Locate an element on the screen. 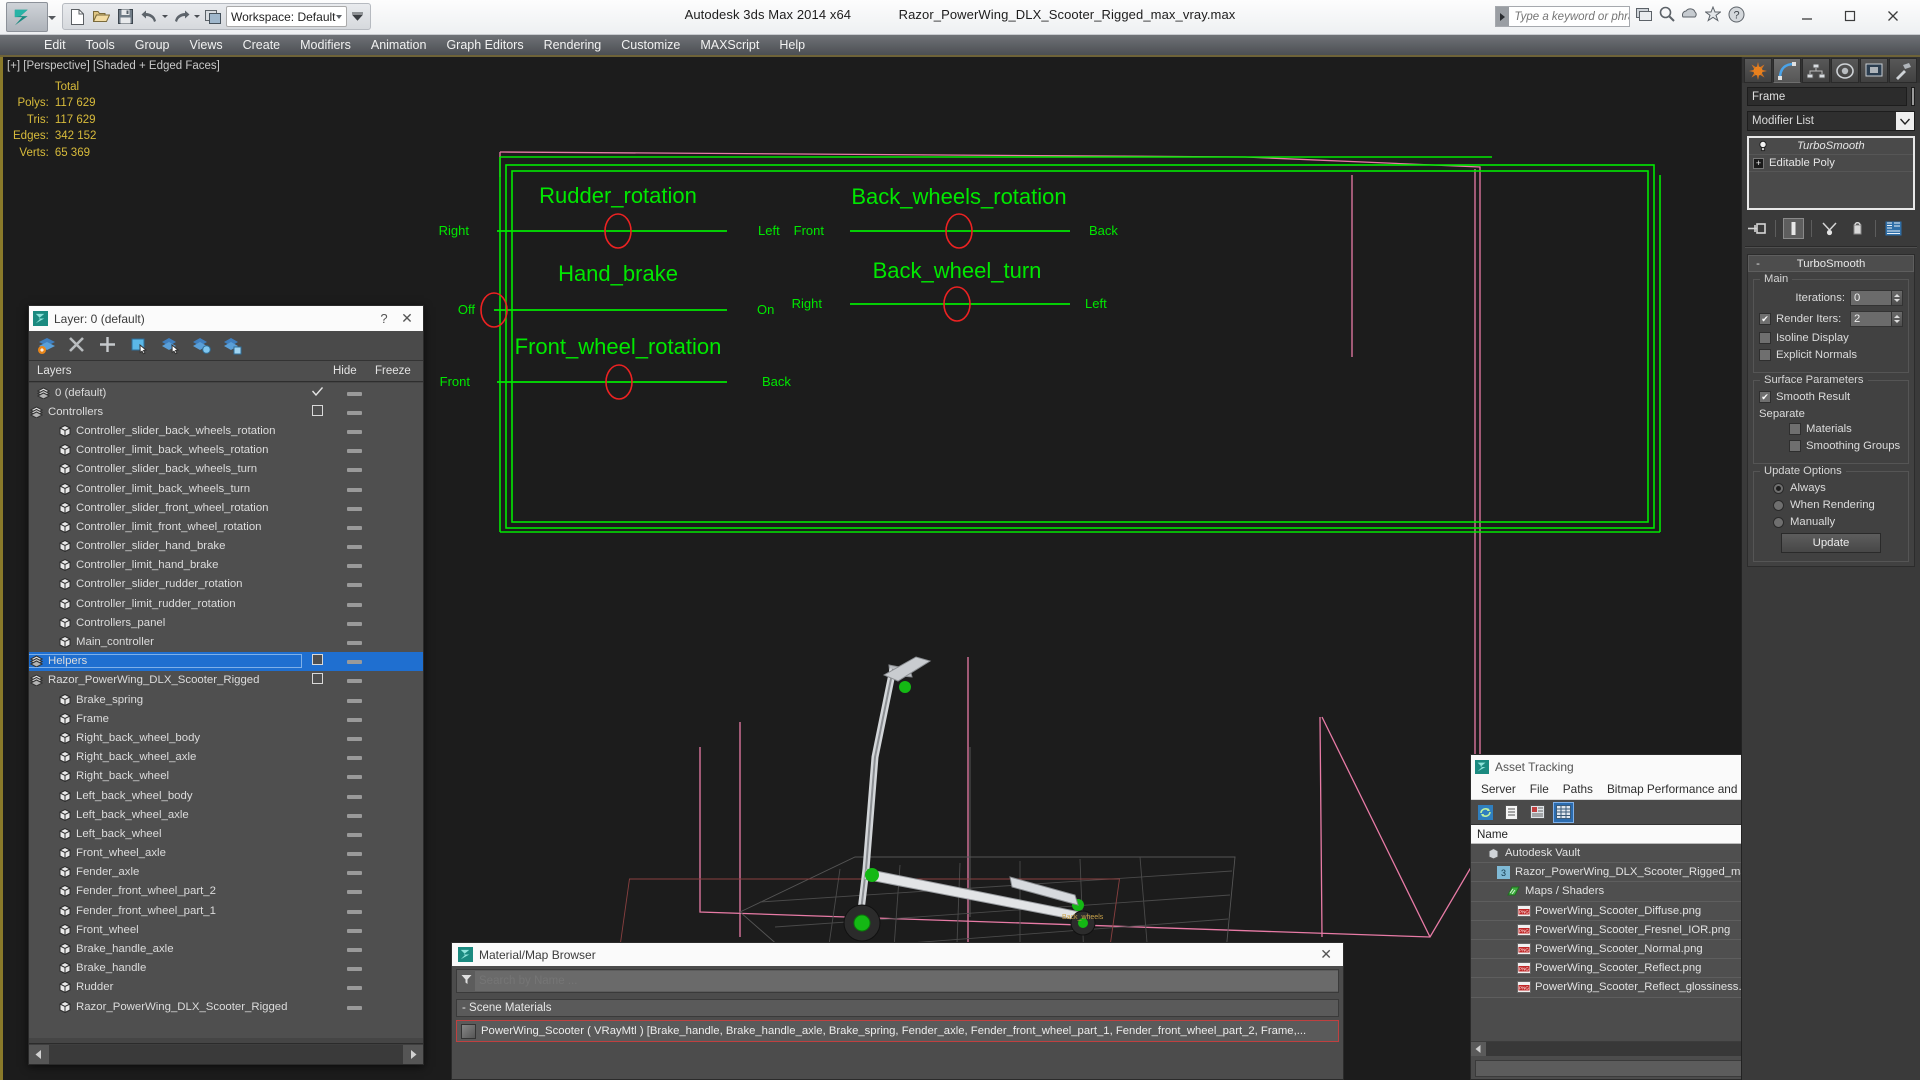  update-button: Update is located at coordinates (1831, 543).